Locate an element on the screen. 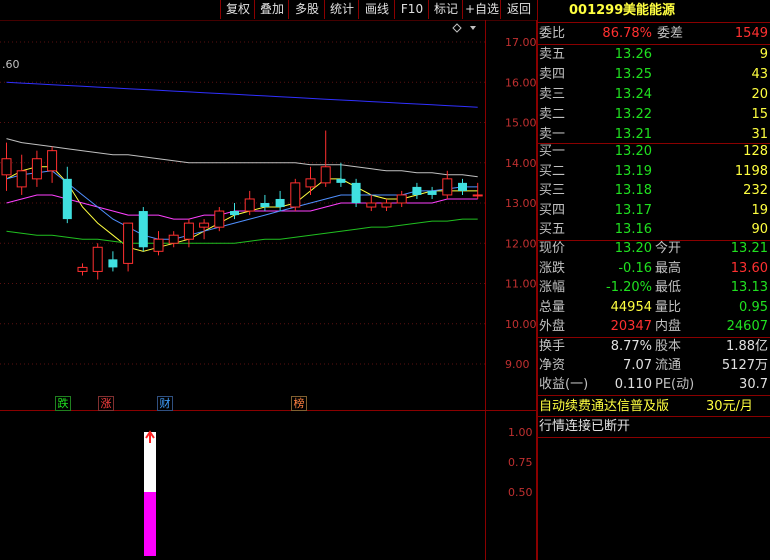 Image resolution: width=770 pixels, height=560 pixels. bid-volume: 90 is located at coordinates (759, 229).